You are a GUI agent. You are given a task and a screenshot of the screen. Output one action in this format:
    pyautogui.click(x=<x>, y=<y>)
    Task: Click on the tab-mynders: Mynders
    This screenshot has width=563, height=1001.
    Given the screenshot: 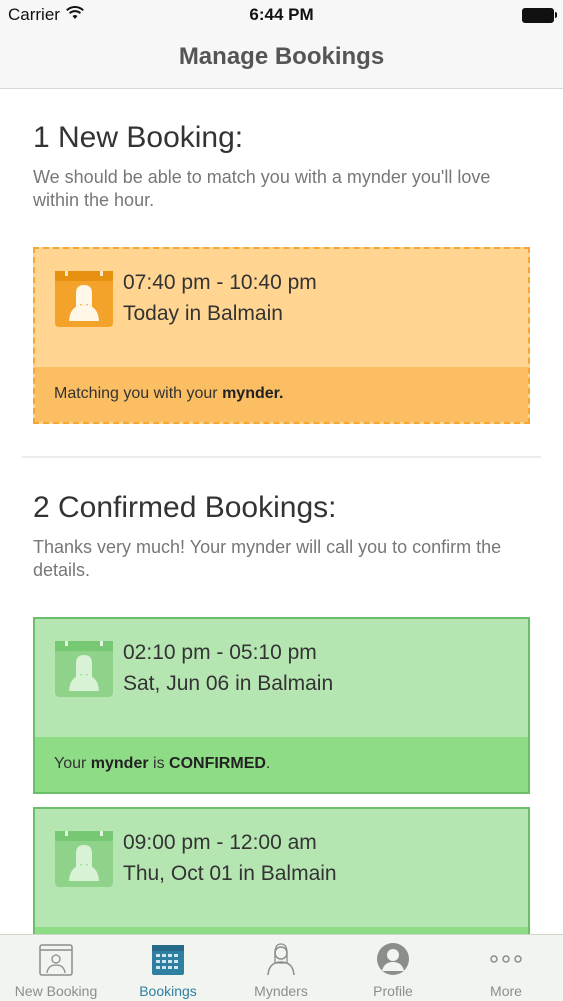 What is the action you would take?
    pyautogui.click(x=281, y=968)
    